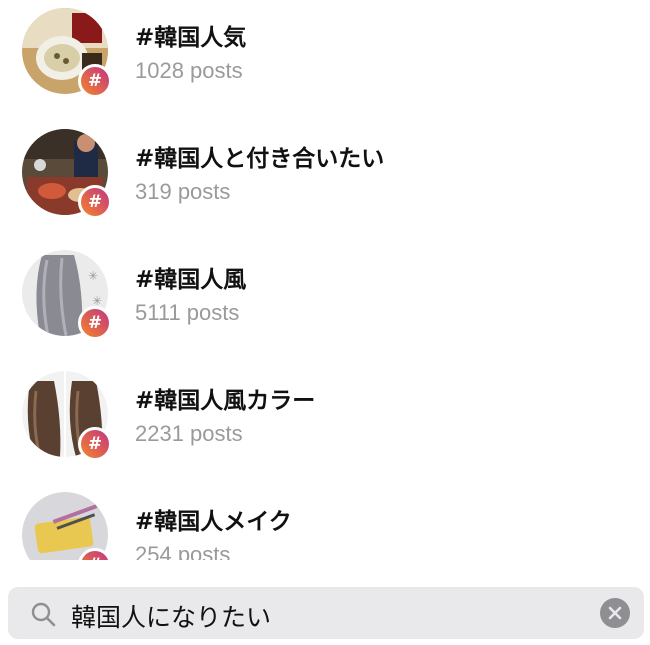 This screenshot has width=650, height=645. I want to click on hashtag-name: #韓国人風カラー, so click(225, 401).